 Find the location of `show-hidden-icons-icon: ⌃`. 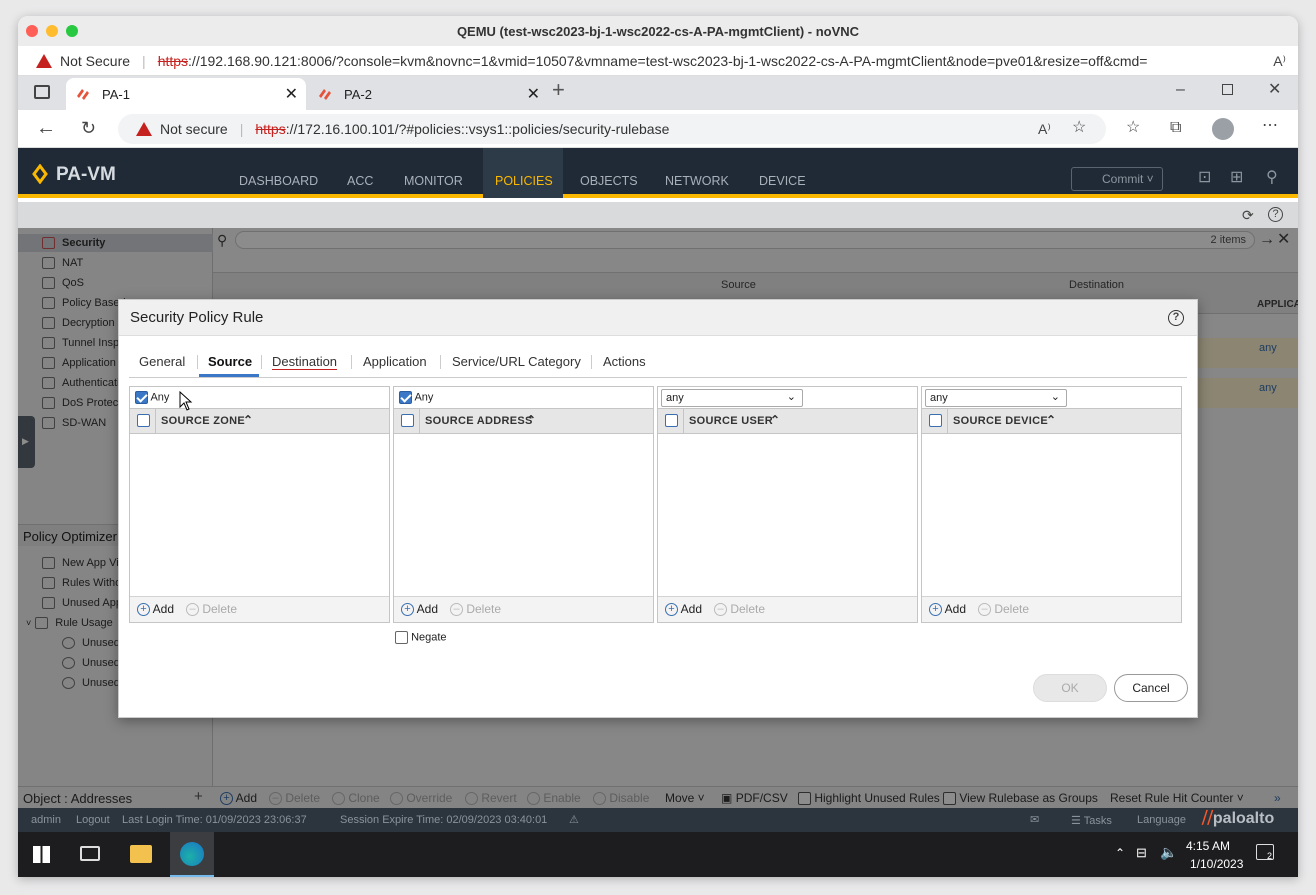

show-hidden-icons-icon: ⌃ is located at coordinates (1120, 853).